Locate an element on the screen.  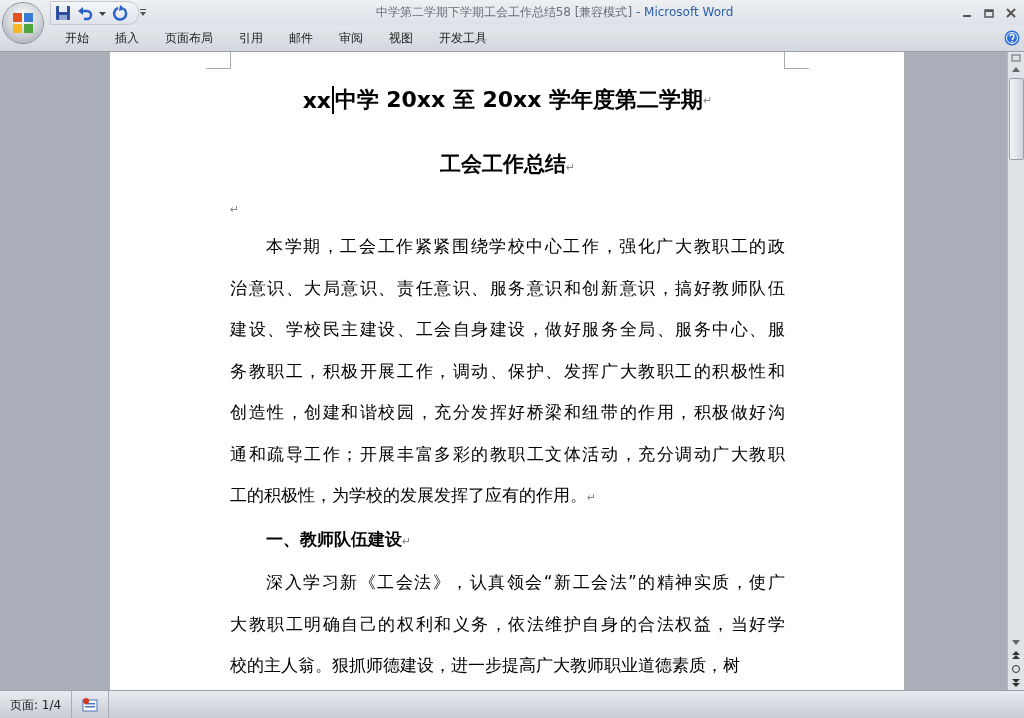
office-button is located at coordinates (23, 23).